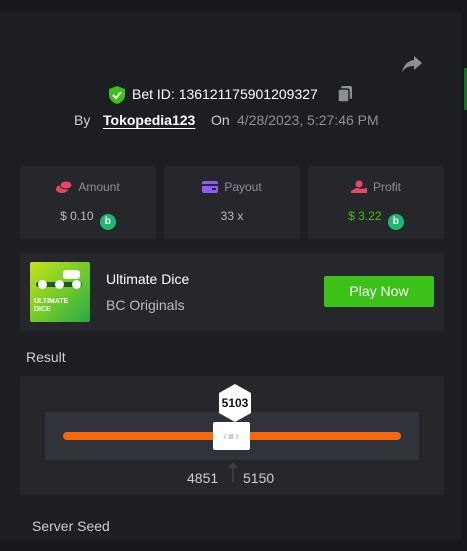  Describe the element at coordinates (60, 292) in the screenshot. I see `game-thumbnail: ULTIMATE DICE` at that location.